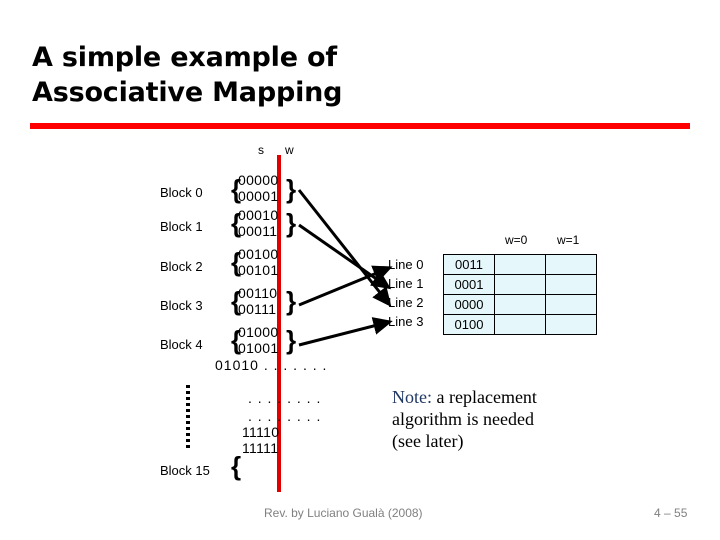  What do you see at coordinates (516, 240) in the screenshot?
I see `cache-col-header-w0: w=0` at bounding box center [516, 240].